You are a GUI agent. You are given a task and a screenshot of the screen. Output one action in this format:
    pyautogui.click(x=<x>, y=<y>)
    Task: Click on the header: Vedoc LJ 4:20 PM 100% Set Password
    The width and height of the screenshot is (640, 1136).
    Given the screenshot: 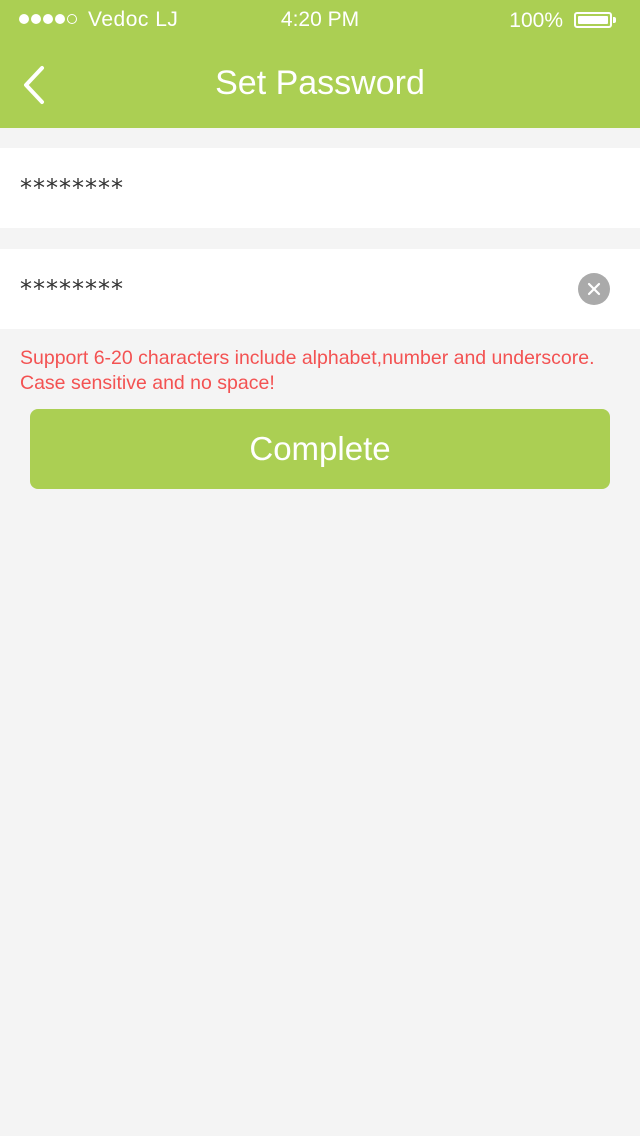 What is the action you would take?
    pyautogui.click(x=320, y=64)
    